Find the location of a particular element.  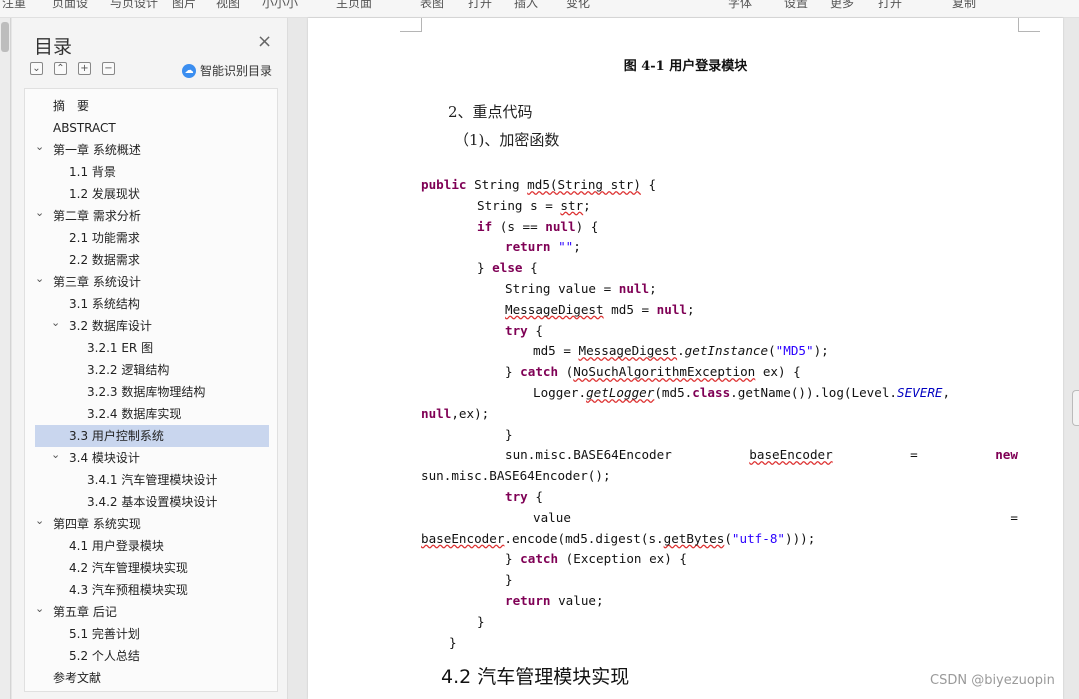

code-line: value = is located at coordinates (775, 517).